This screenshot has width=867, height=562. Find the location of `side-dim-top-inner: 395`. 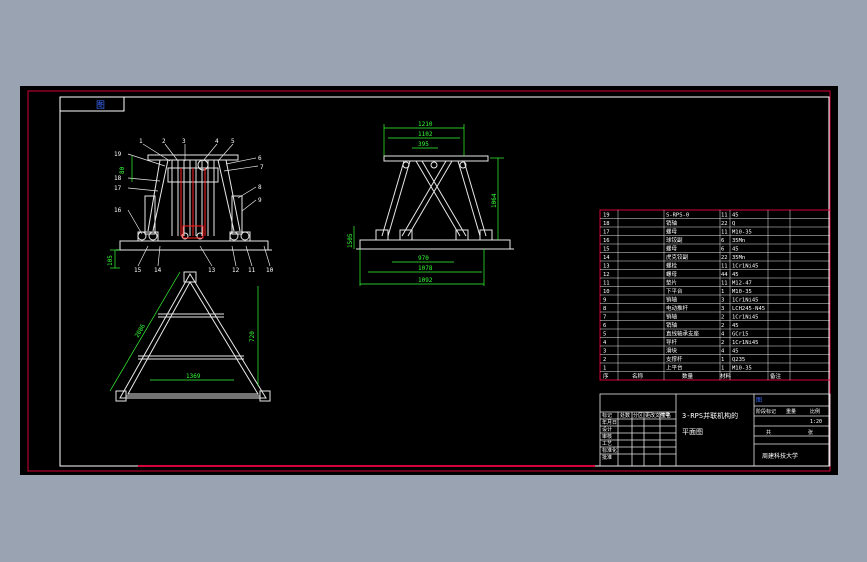

side-dim-top-inner: 395 is located at coordinates (423, 144).